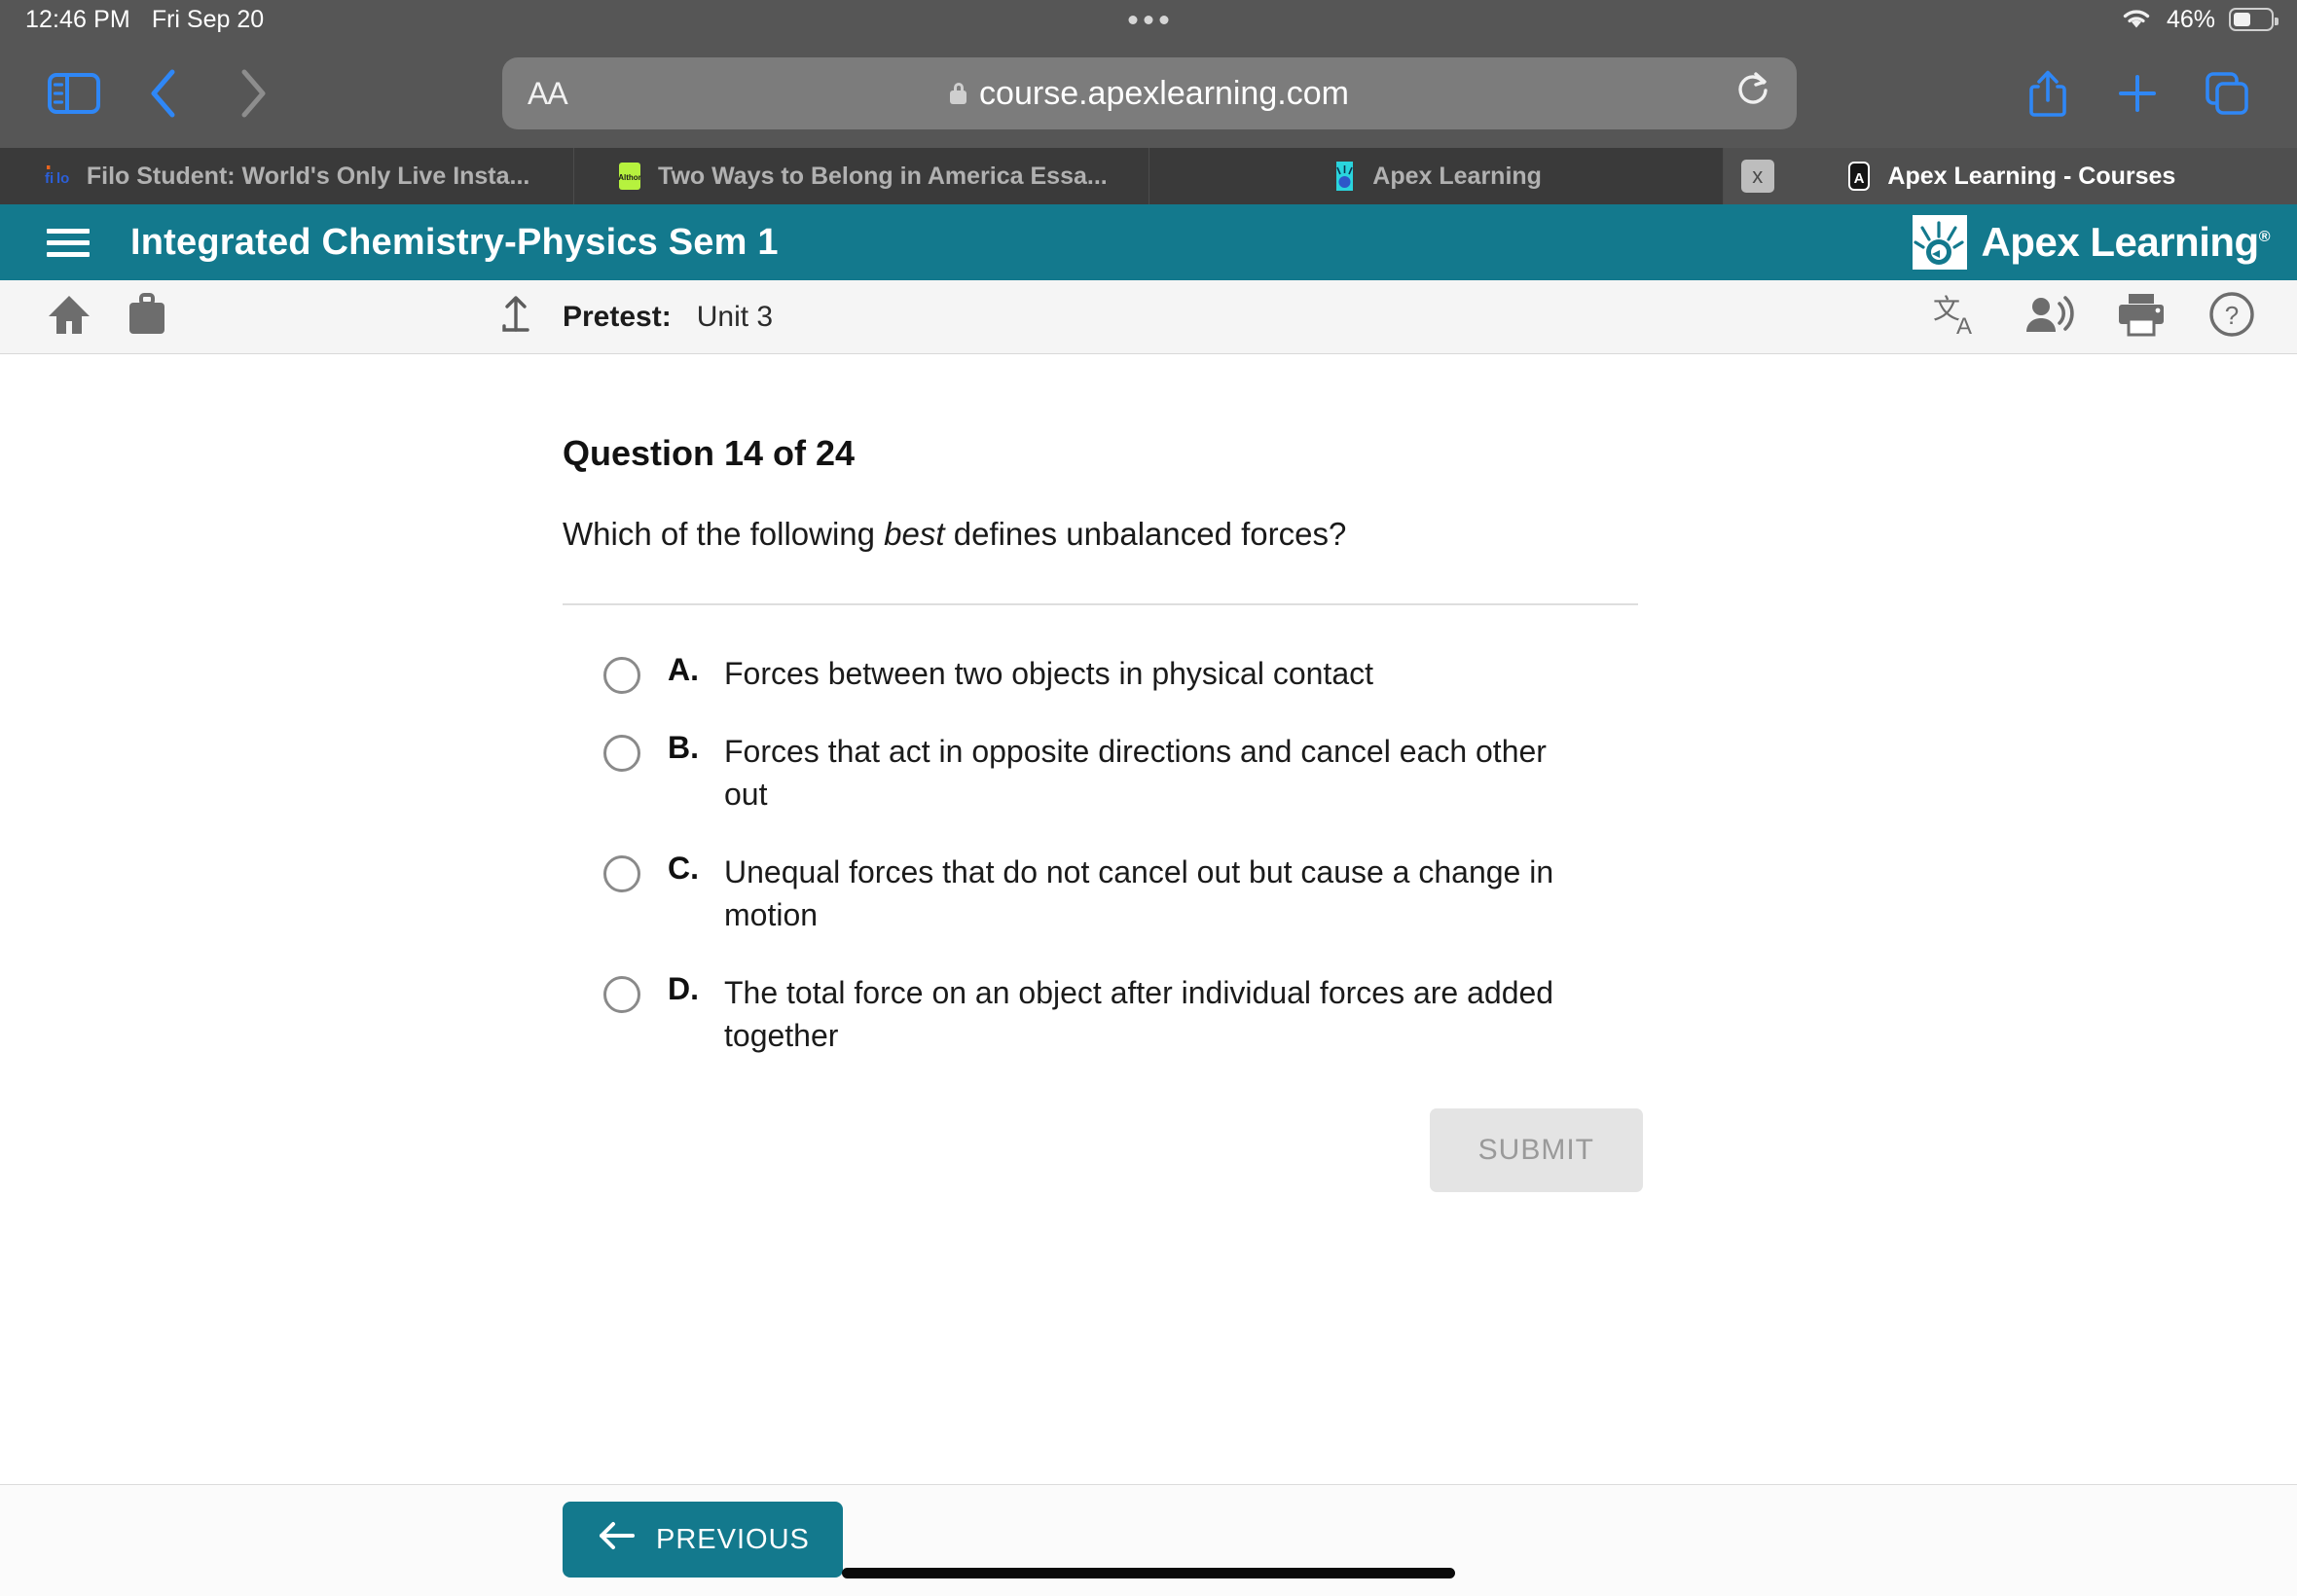  Describe the element at coordinates (1753, 93) in the screenshot. I see `reload-icon` at that location.